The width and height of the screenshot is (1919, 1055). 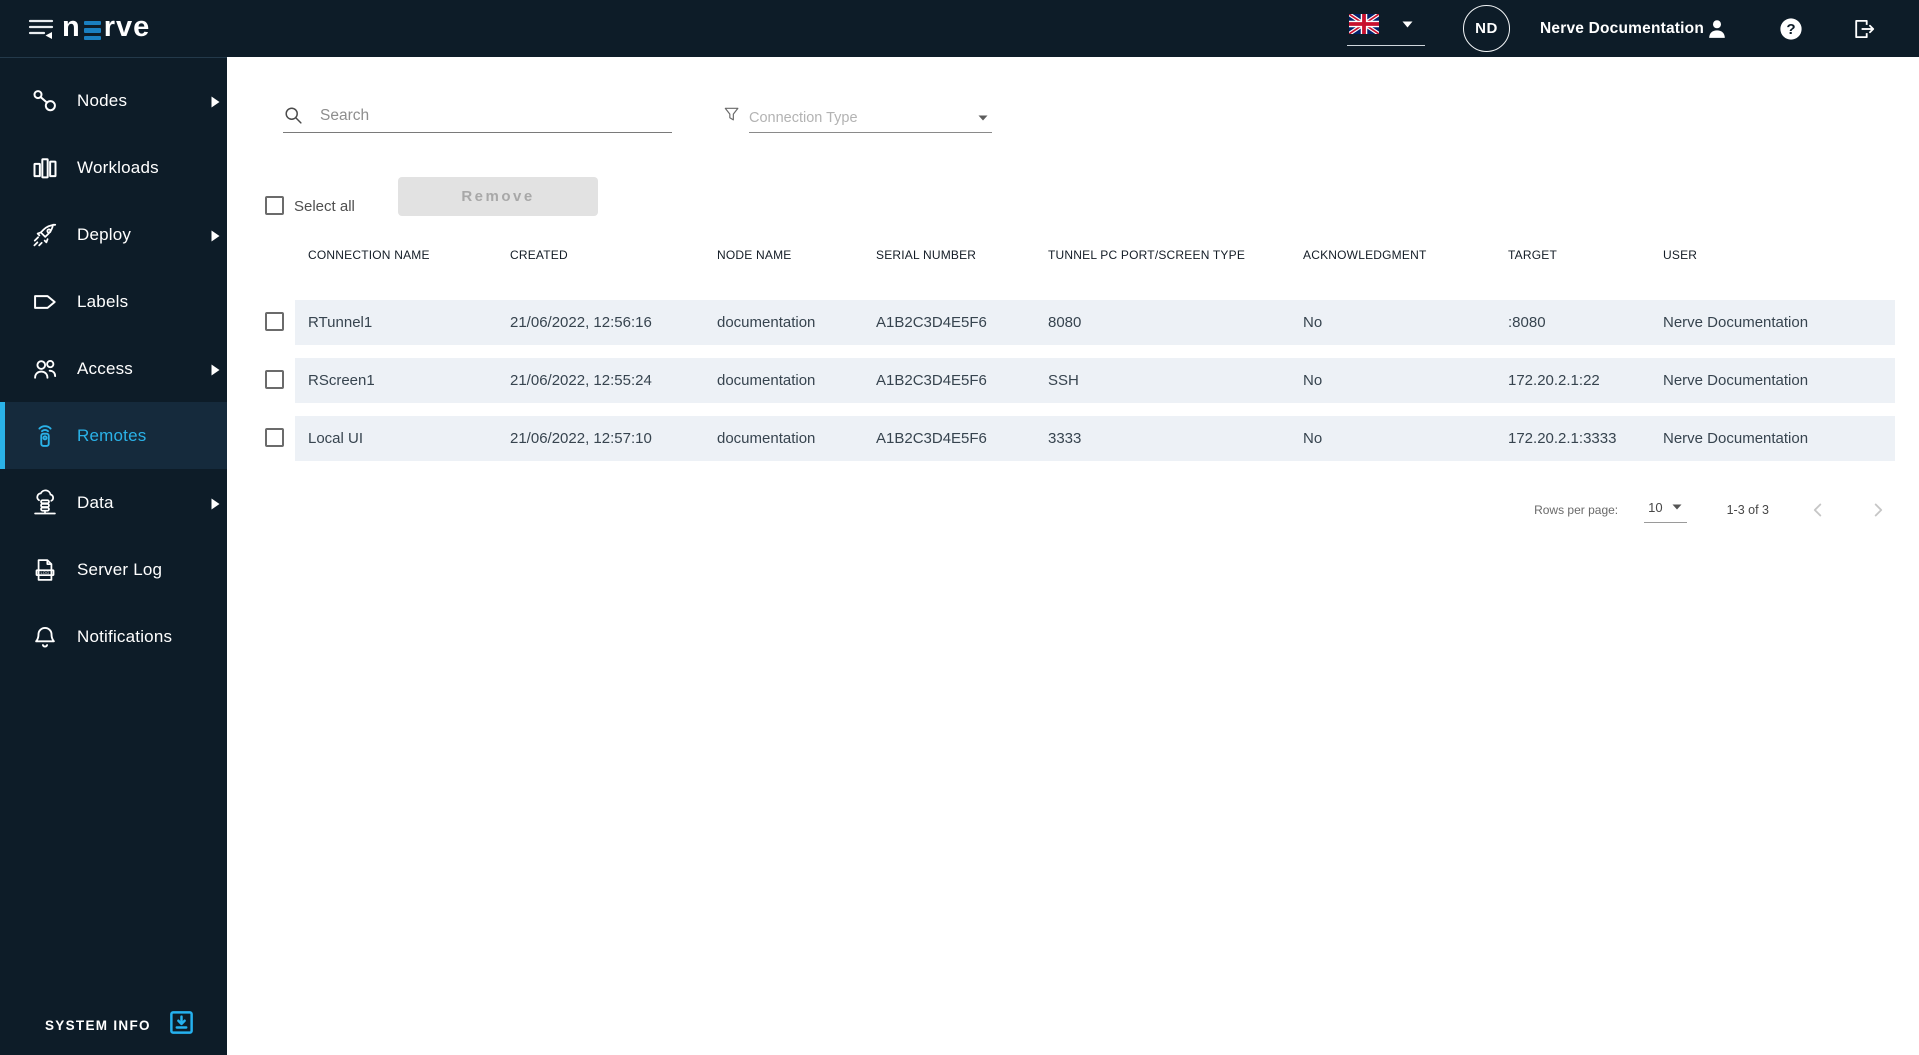 What do you see at coordinates (1622, 28) in the screenshot?
I see `user-name: Nerve Documentation` at bounding box center [1622, 28].